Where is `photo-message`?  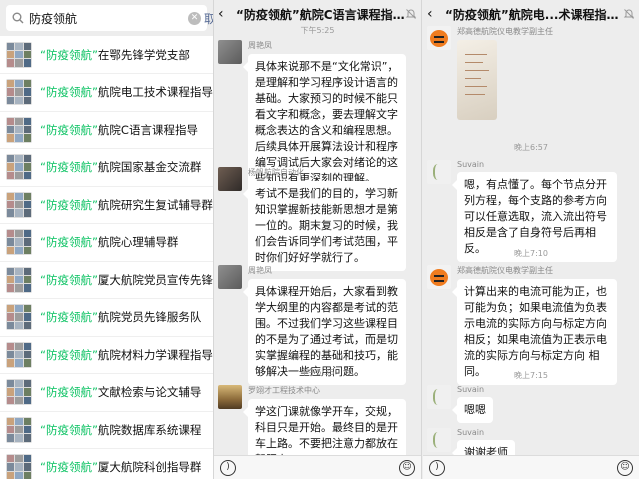 photo-message is located at coordinates (477, 80).